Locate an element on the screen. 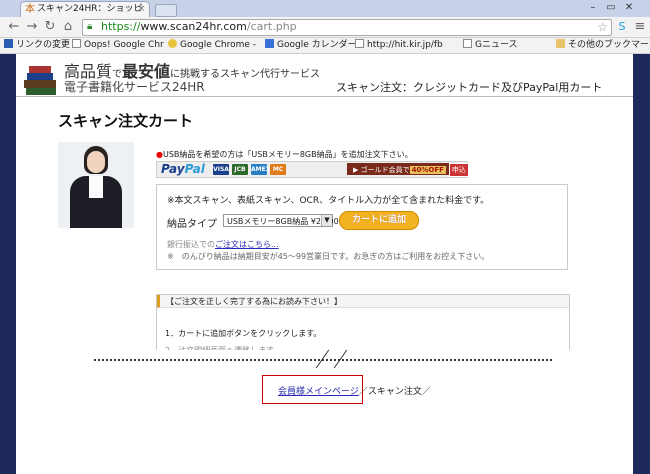 The height and width of the screenshot is (474, 650). url-text: https://www.scan24hr.com/cart.php is located at coordinates (199, 26).